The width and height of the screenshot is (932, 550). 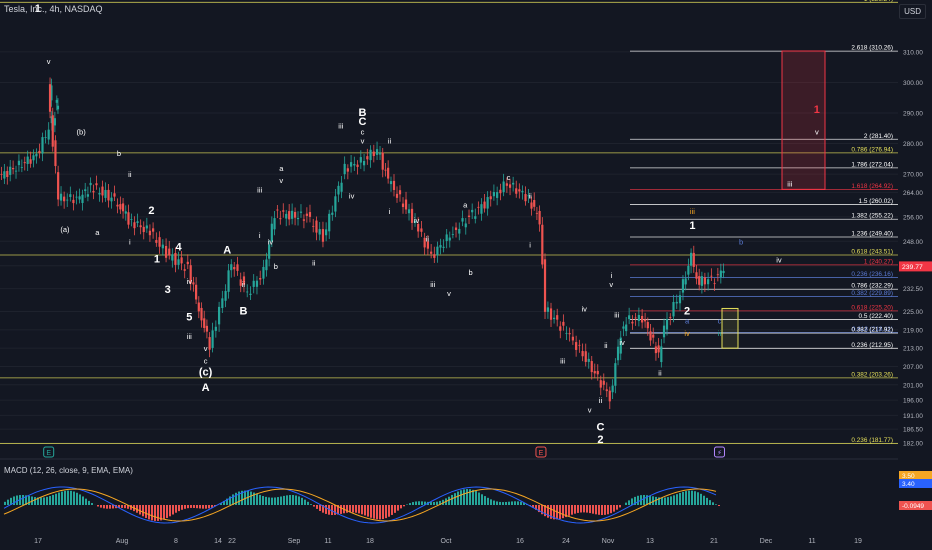 What do you see at coordinates (600, 440) in the screenshot?
I see `wave-label: 2` at bounding box center [600, 440].